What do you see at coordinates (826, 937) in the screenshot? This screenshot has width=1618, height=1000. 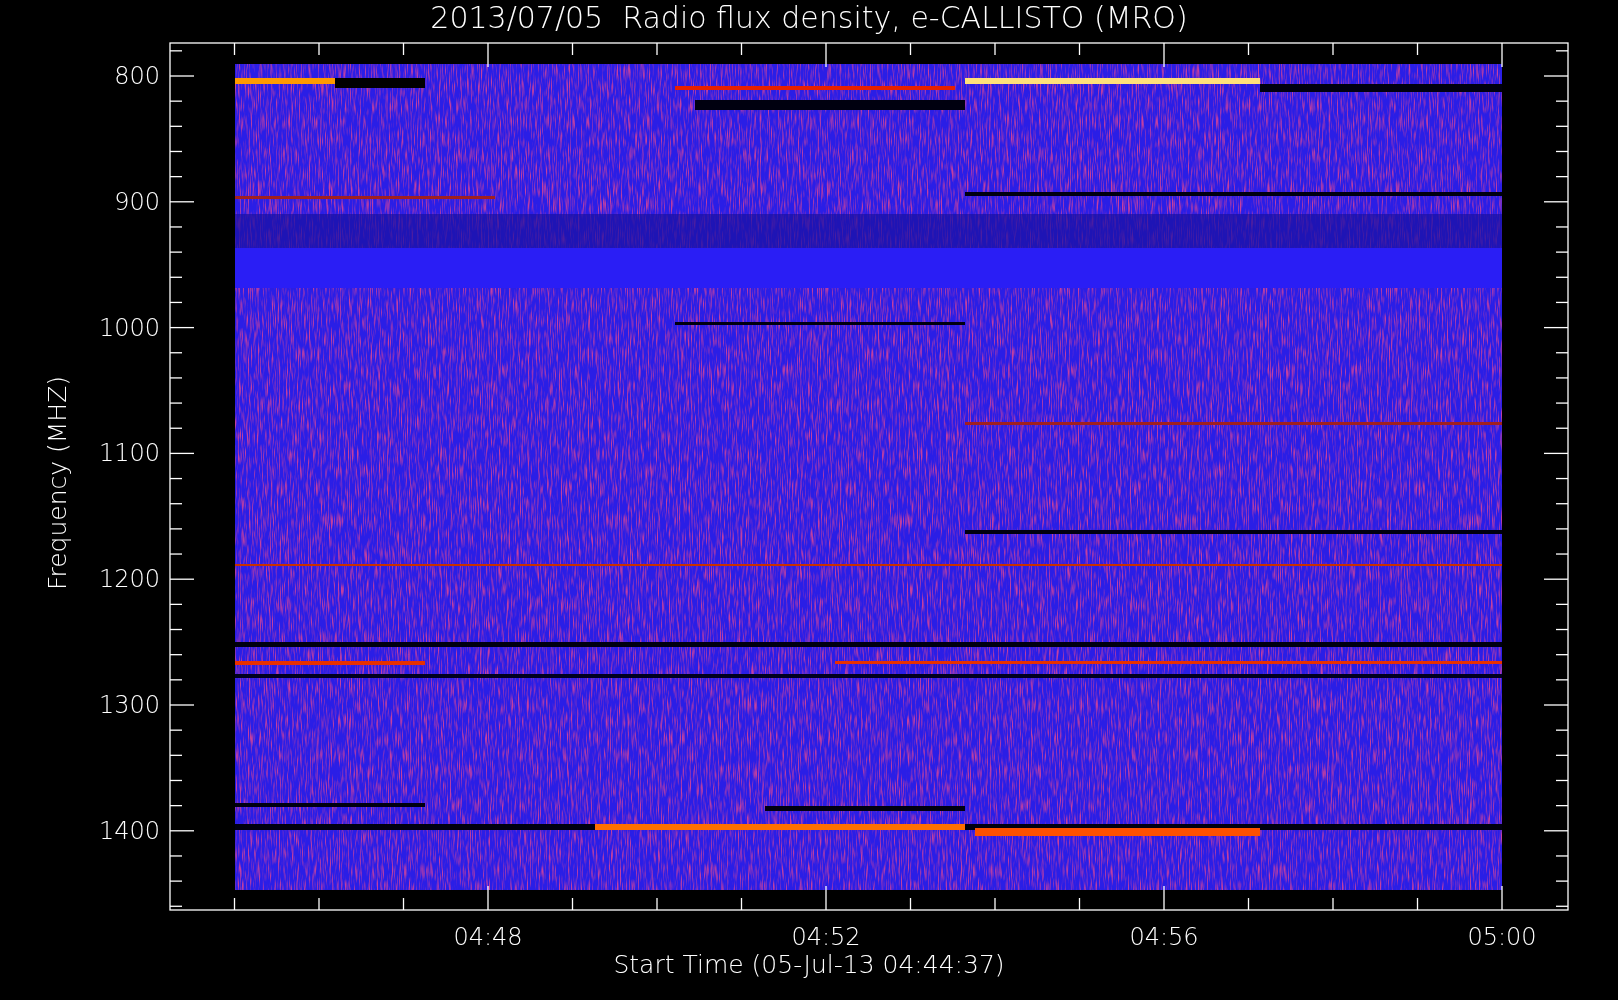 I see `tick-label: 04:52` at bounding box center [826, 937].